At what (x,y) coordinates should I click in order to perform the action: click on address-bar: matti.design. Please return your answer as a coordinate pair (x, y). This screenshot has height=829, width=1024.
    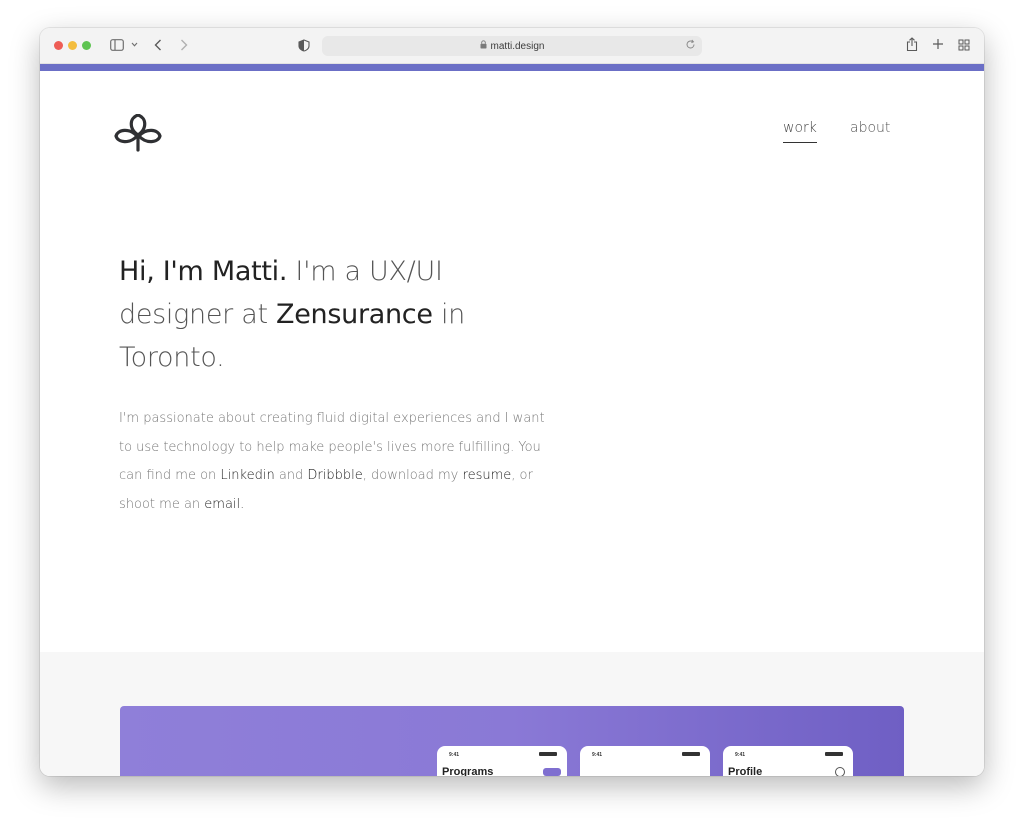
    Looking at the image, I should click on (512, 46).